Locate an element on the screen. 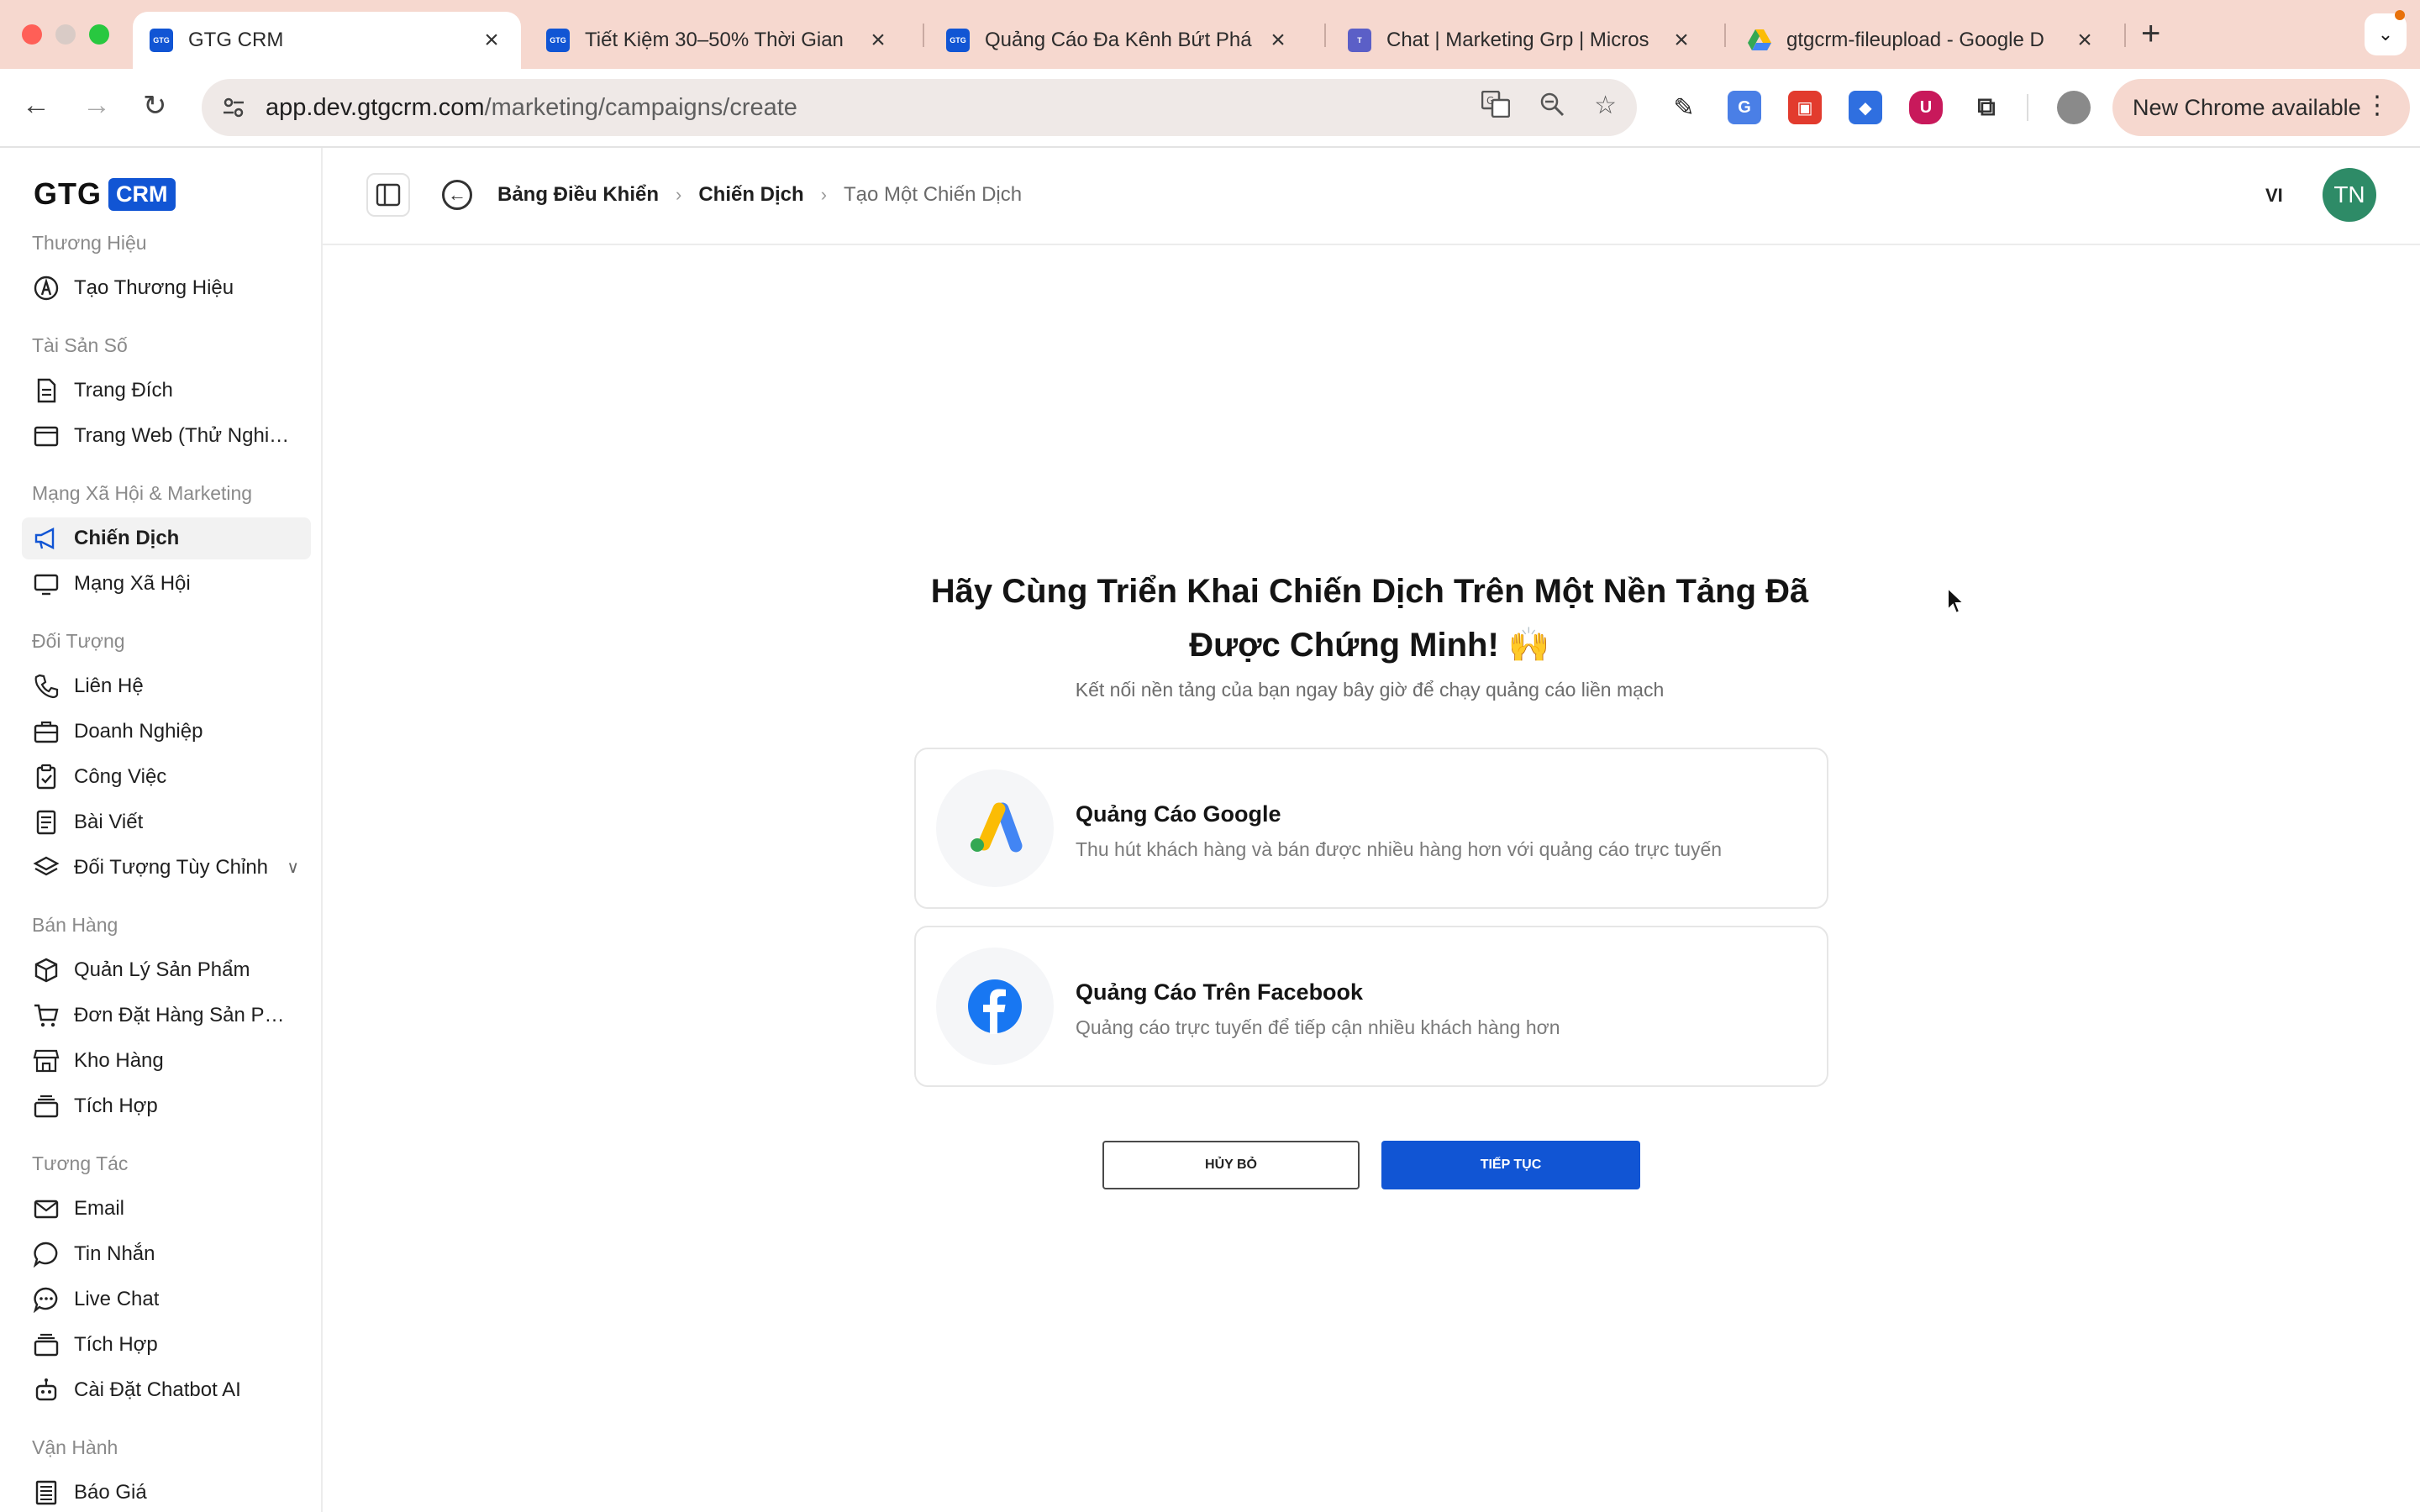 Image resolution: width=2420 pixels, height=1512 pixels. continue-button: TIẾP TỤC is located at coordinates (1510, 1165).